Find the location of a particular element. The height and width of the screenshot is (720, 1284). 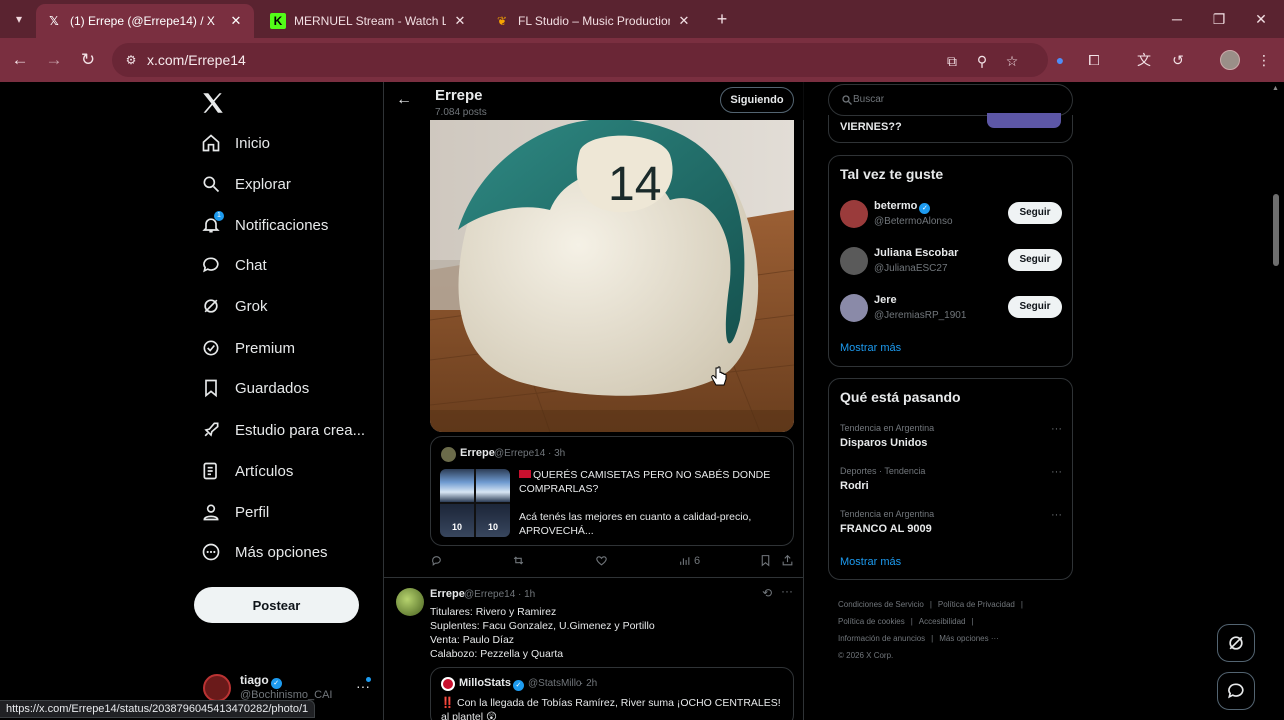

forward-button: → is located at coordinates (54, 60).